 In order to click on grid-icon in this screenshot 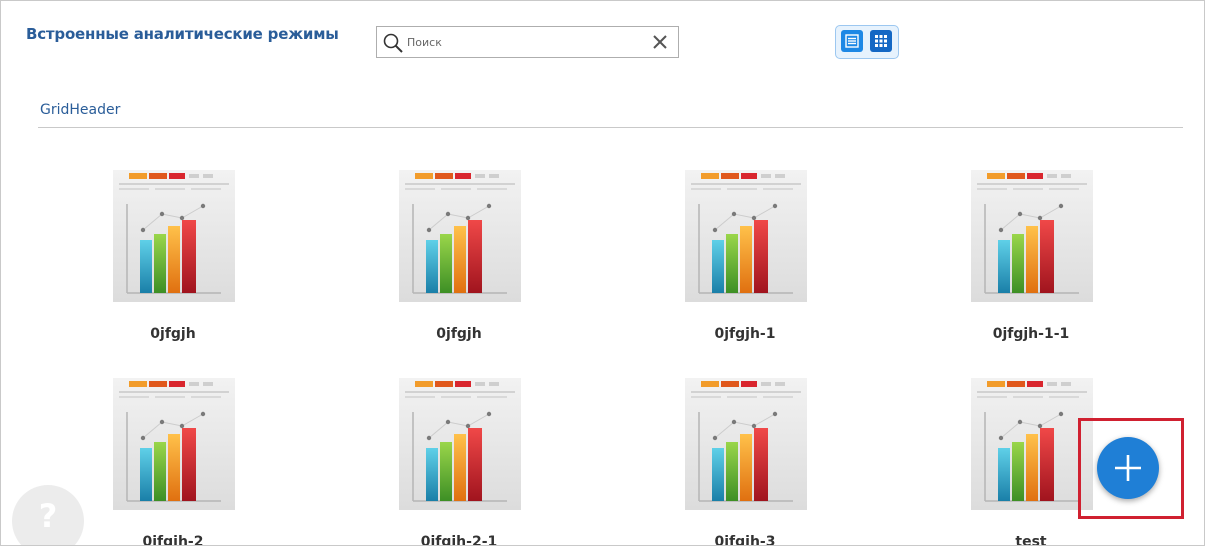, I will do `click(881, 41)`.